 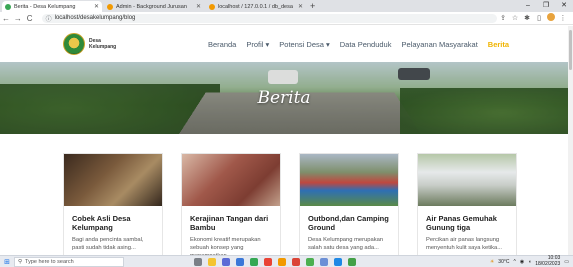 I want to click on system-tray: ☀ 30°C ^ ◉ ◖ 10:03 18/02/2023 ▭, so click(x=531, y=261).